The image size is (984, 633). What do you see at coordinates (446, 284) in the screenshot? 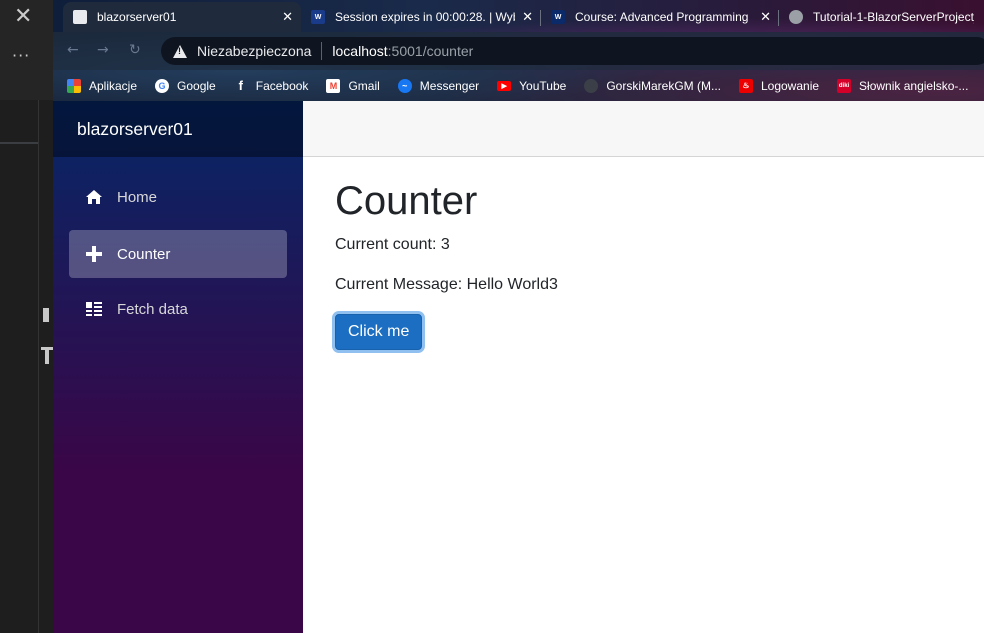
I see `current-message: Current Message: Hello World3` at bounding box center [446, 284].